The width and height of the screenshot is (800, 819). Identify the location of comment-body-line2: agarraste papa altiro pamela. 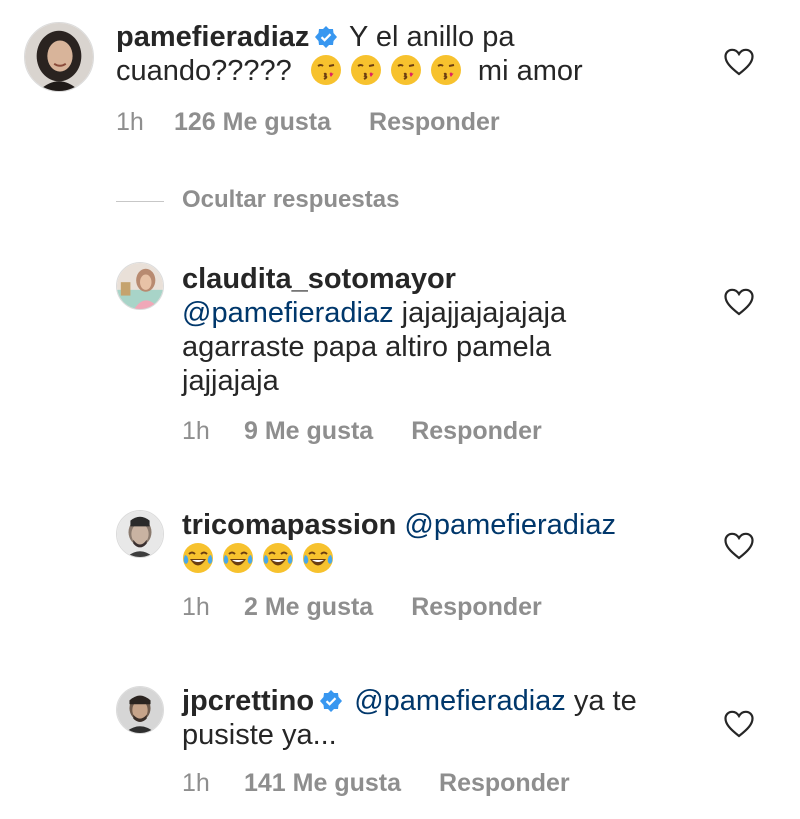
(367, 347).